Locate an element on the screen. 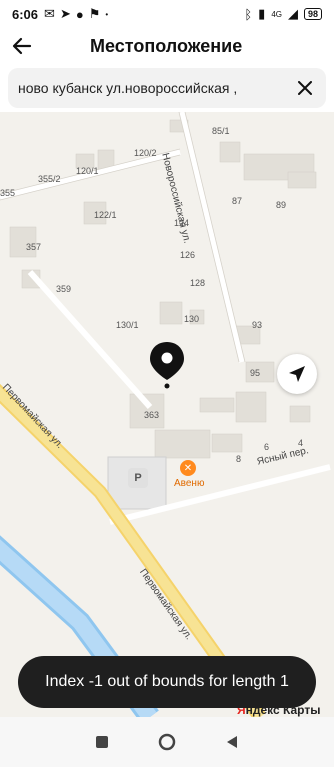 The width and height of the screenshot is (334, 767). telegram-icon: ➤ is located at coordinates (65, 13).